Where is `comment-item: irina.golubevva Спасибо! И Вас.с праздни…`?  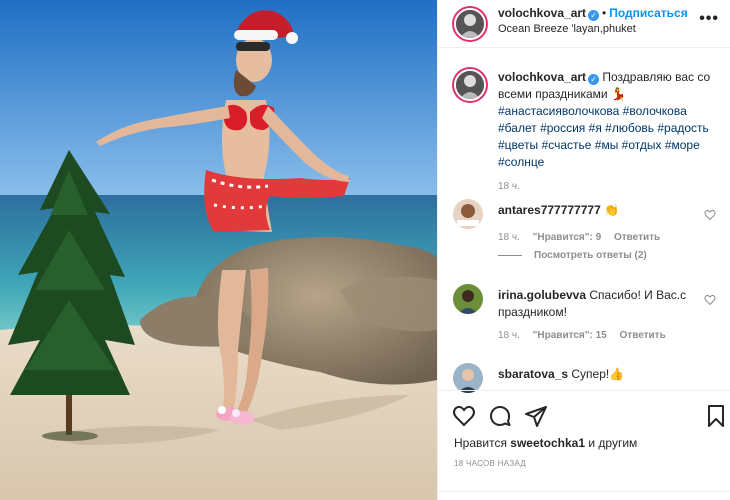
comment-item: irina.golubevva Спасибо! И Вас.с праздни… is located at coordinates (585, 314).